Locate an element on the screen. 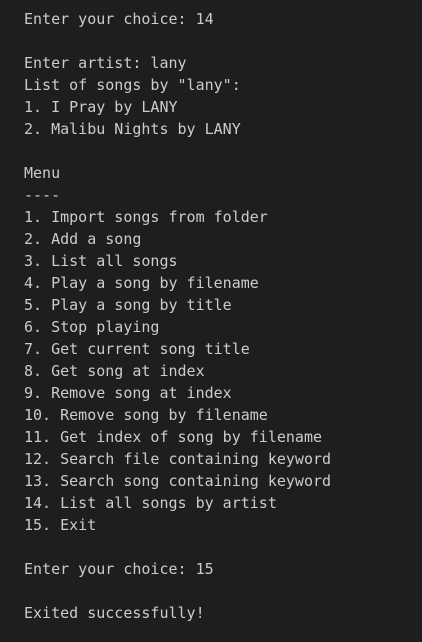  terminal-line-menu-item: 10. Remove song by filename is located at coordinates (146, 415).